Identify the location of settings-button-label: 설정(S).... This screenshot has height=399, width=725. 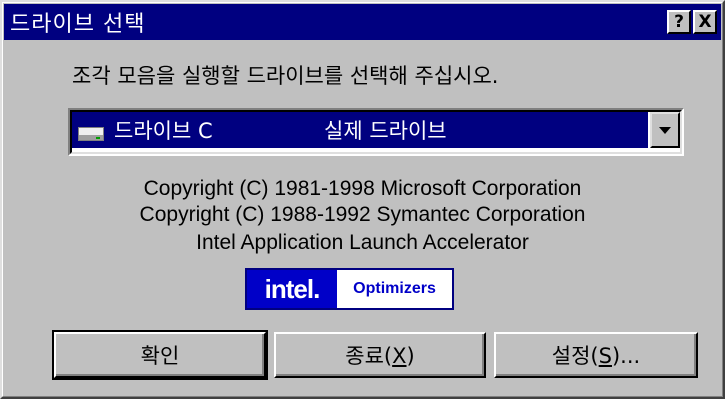
(596, 356).